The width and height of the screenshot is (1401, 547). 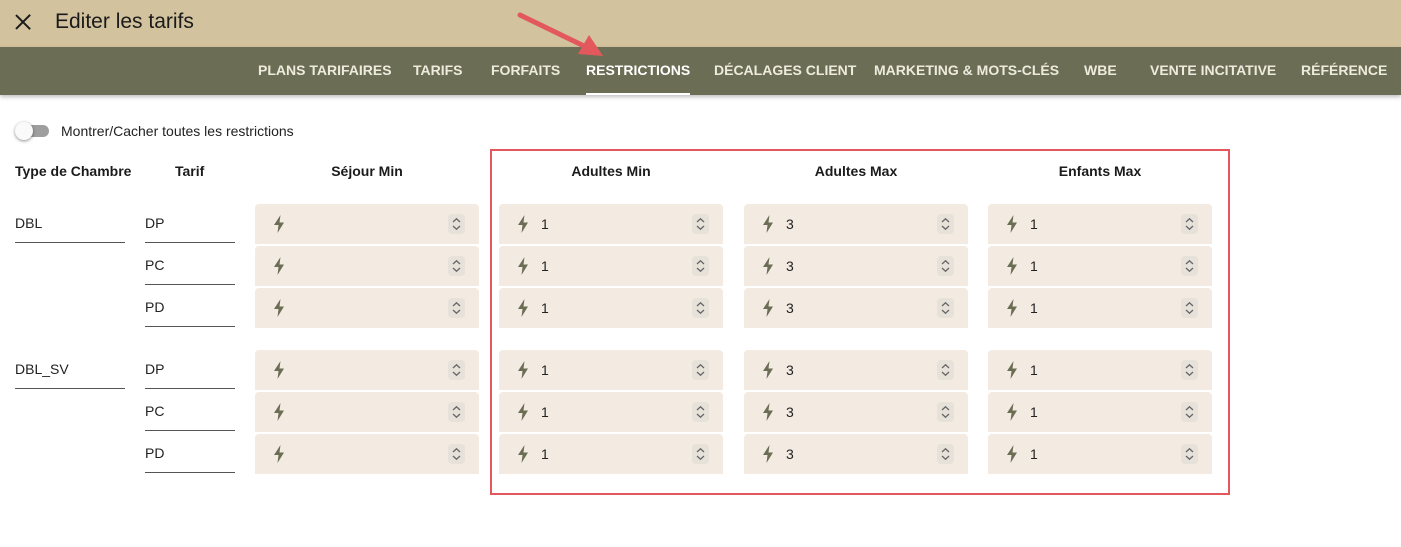 I want to click on tarif-label: DP, so click(x=190, y=223).